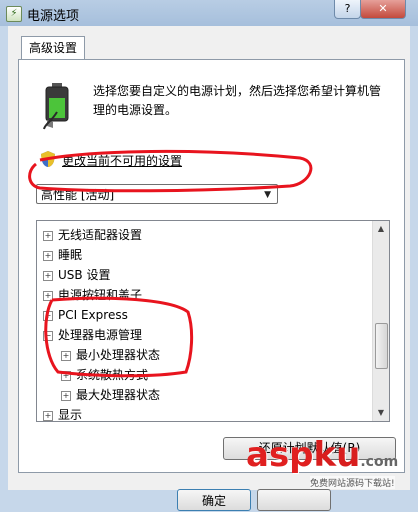  What do you see at coordinates (204, 375) in the screenshot?
I see `tree-item: + 系统散热方式` at bounding box center [204, 375].